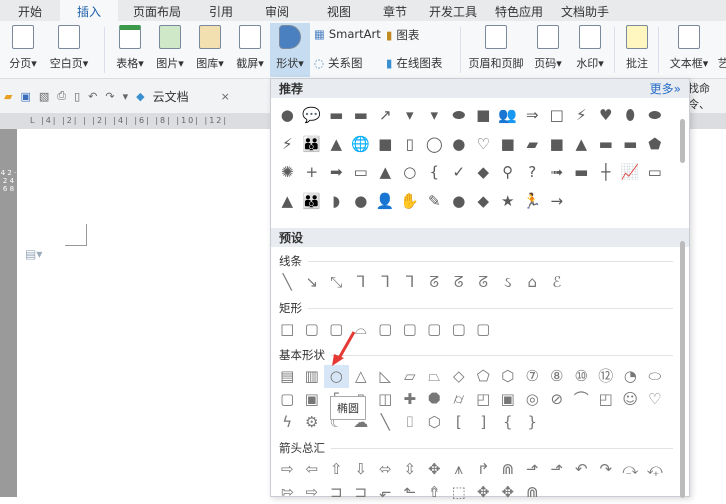 The image size is (726, 504). Describe the element at coordinates (508, 422) in the screenshot. I see `shape-icon: {` at that location.